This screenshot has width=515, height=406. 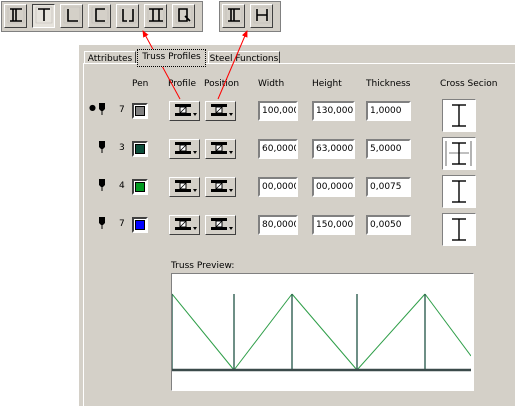 What do you see at coordinates (171, 58) in the screenshot?
I see `tab-truss-profiles: Truss Profiles` at bounding box center [171, 58].